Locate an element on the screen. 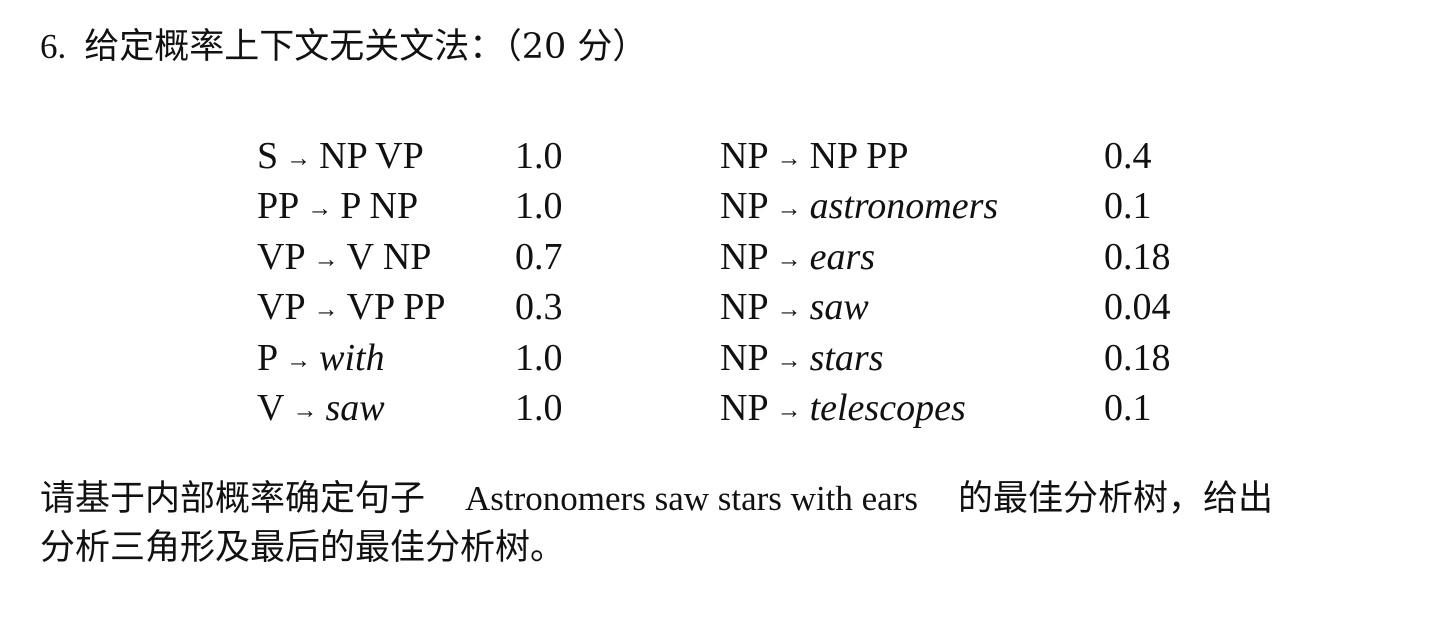 This screenshot has height=634, width=1444. grammar-rule: VP → VP PP 0.3 is located at coordinates (410, 307).